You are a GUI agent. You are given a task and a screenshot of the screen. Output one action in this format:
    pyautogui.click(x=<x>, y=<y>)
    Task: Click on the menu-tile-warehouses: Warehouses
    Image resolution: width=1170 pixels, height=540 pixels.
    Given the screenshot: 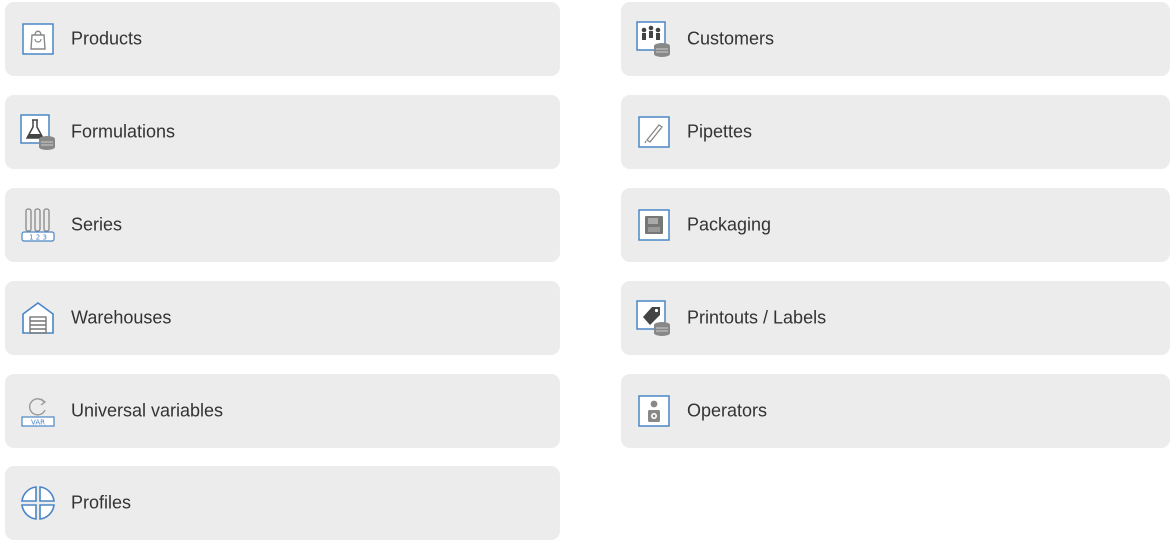 What is the action you would take?
    pyautogui.click(x=282, y=318)
    